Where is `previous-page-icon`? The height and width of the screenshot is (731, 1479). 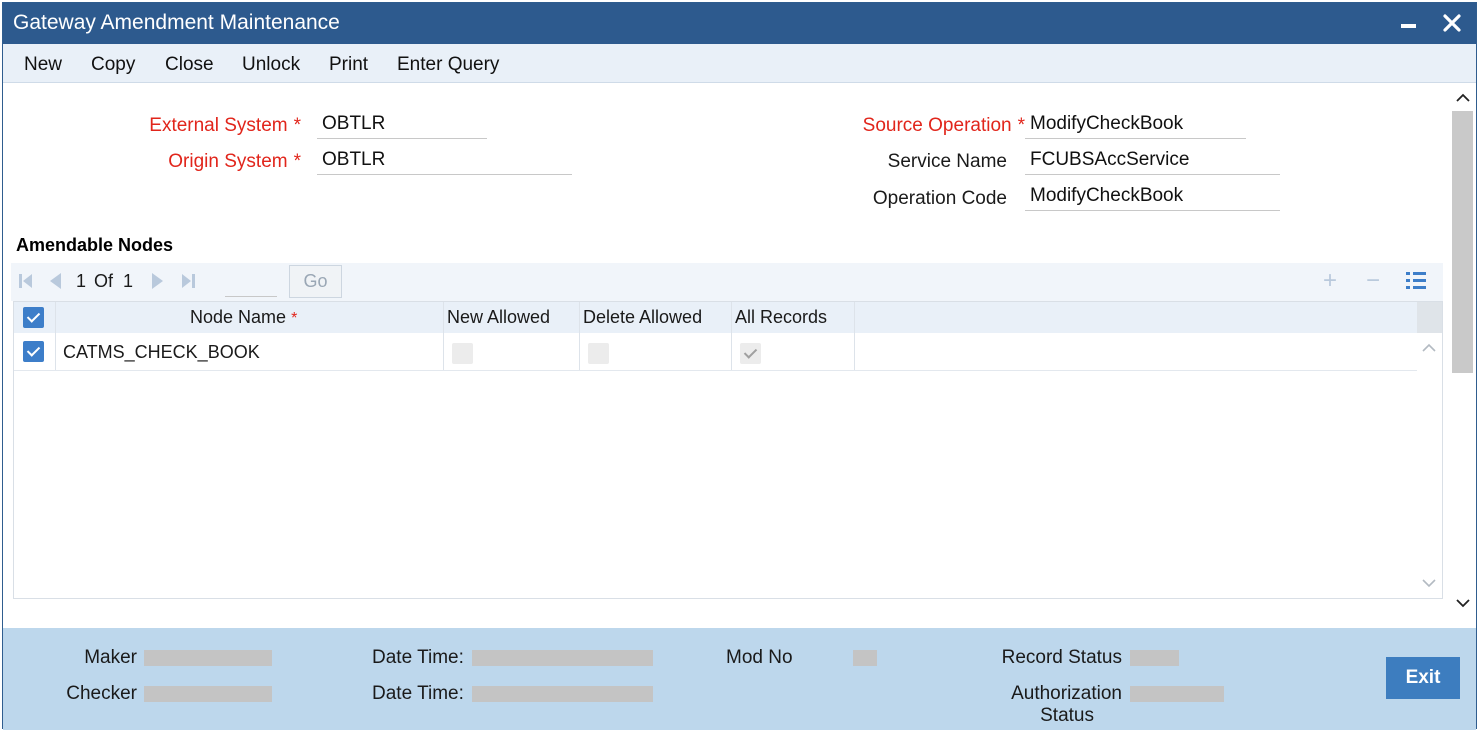
previous-page-icon is located at coordinates (55, 281).